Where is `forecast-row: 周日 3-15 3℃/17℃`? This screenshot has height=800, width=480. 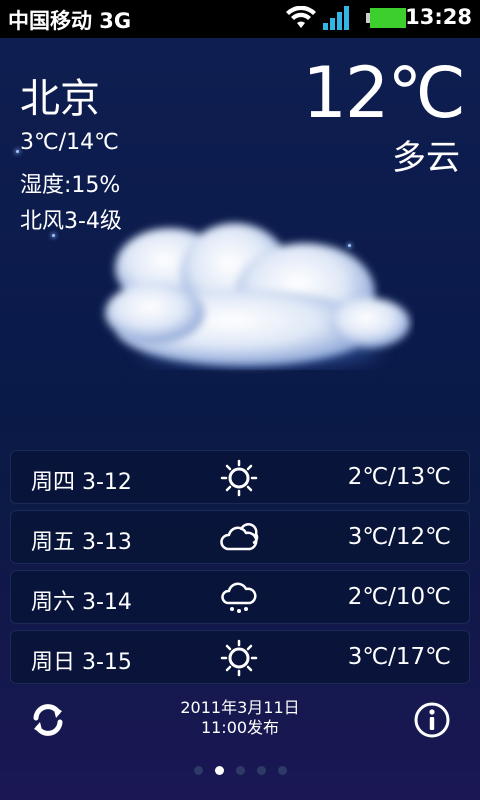 forecast-row: 周日 3-15 3℃/17℃ is located at coordinates (240, 657).